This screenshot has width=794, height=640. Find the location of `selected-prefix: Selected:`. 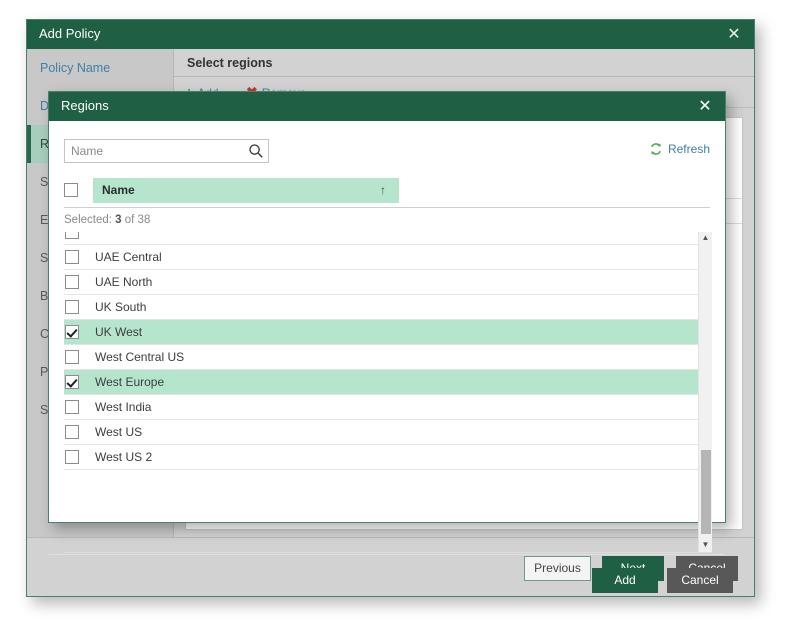

selected-prefix: Selected: is located at coordinates (88, 220).